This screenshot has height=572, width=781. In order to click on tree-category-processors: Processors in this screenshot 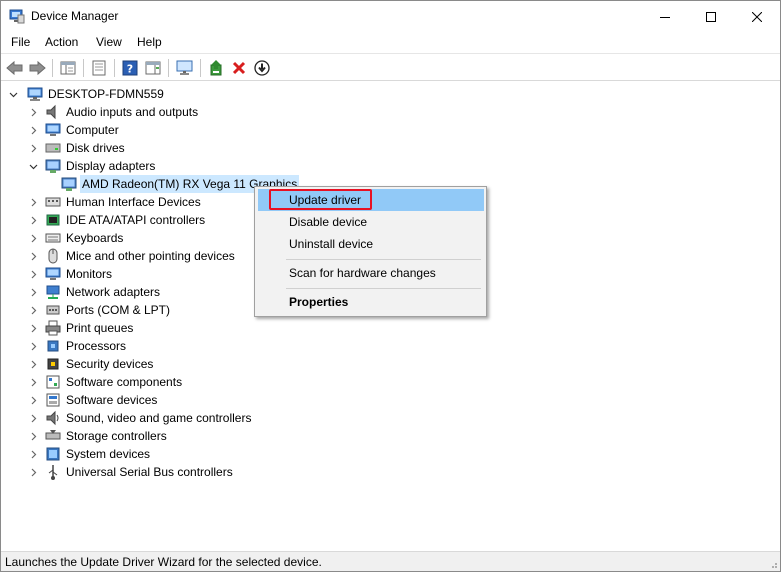, I will do `click(77, 346)`.